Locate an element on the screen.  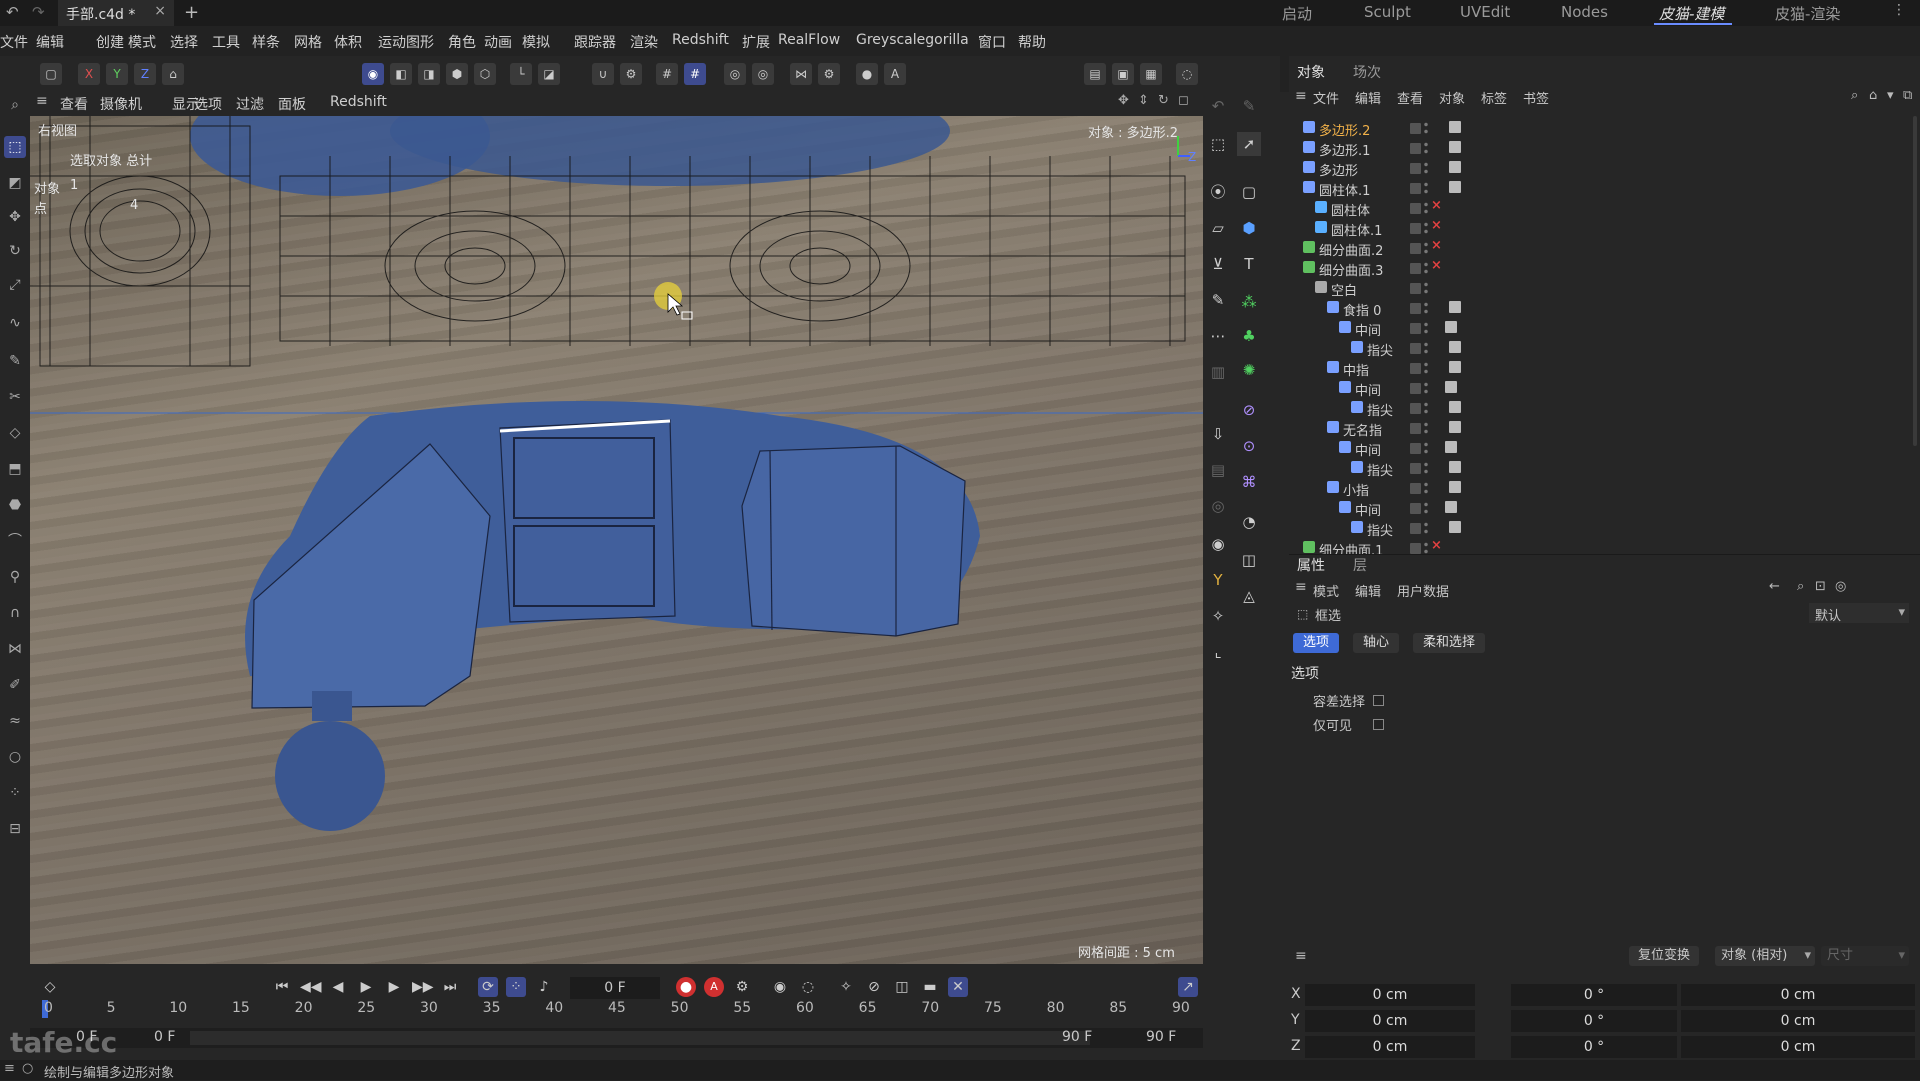
workplane-snap-icon: # is located at coordinates (695, 74).